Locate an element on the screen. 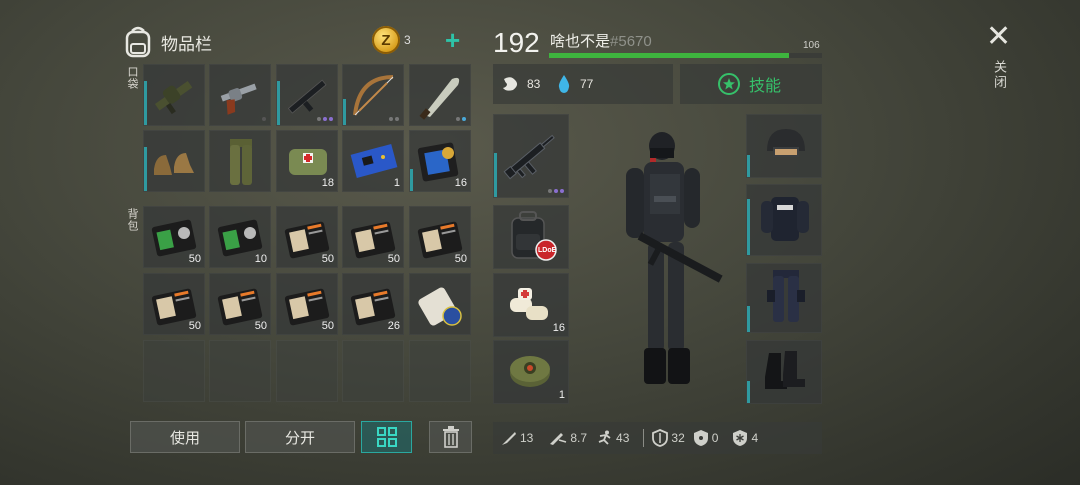 The height and width of the screenshot is (485, 1080). armor-value: 32 is located at coordinates (678, 438).